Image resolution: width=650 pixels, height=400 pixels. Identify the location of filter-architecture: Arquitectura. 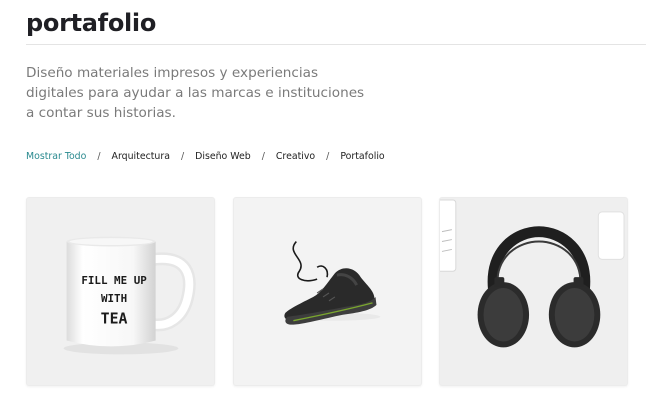
(141, 156).